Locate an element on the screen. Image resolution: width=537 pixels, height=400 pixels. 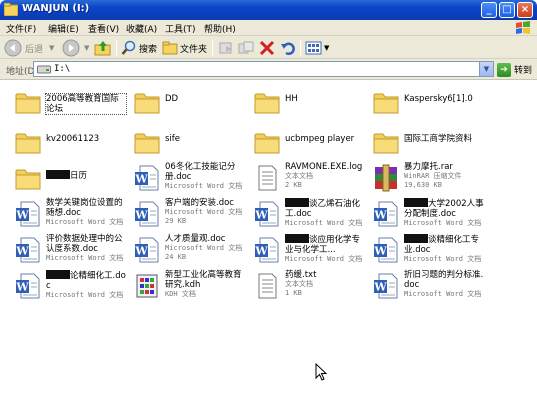
move-to-icon is located at coordinates (225, 48).